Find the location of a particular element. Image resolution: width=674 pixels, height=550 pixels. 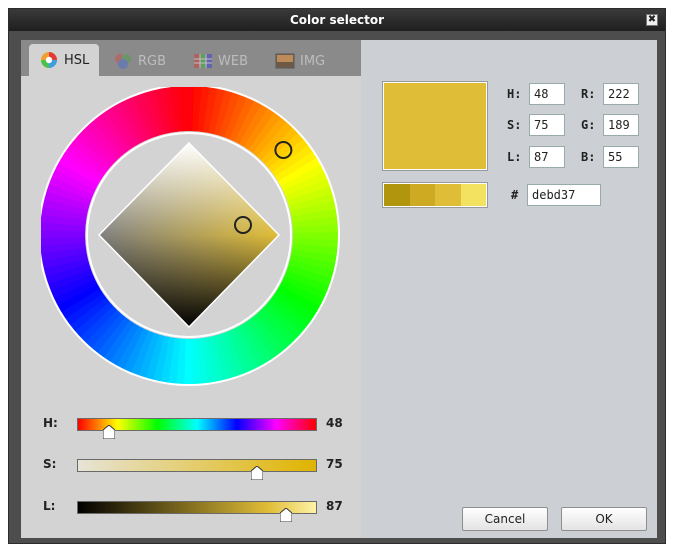

tab-label-hsl: HSL is located at coordinates (77, 60).